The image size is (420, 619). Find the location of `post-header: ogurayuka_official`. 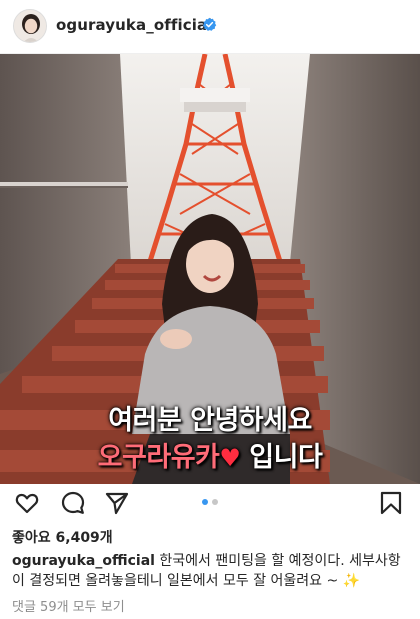

post-header: ogurayuka_official is located at coordinates (210, 27).